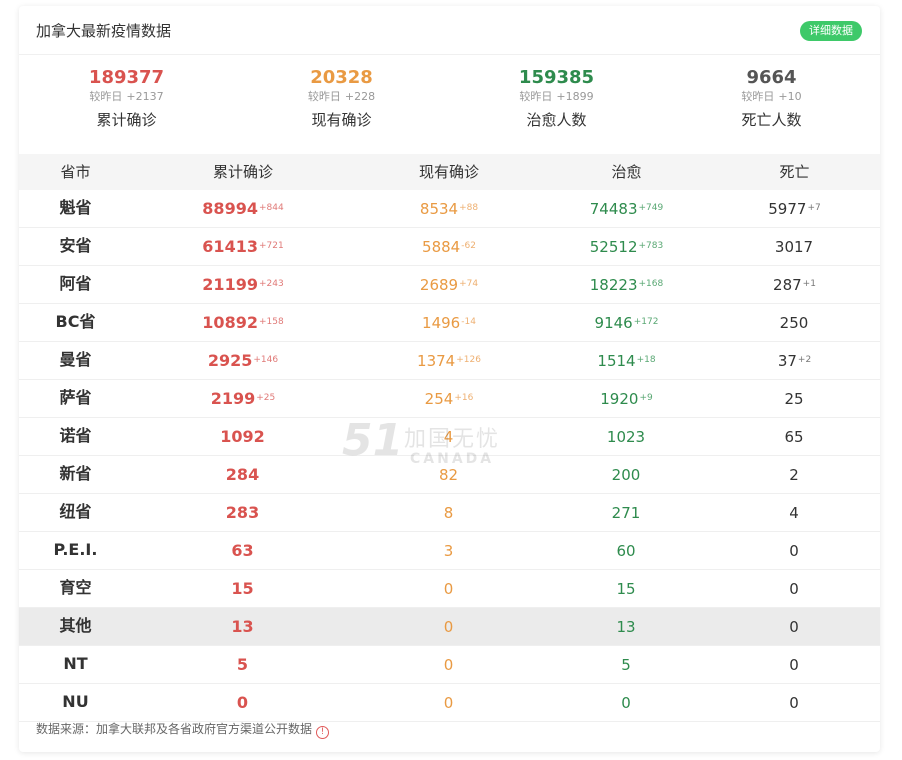 This screenshot has height=760, width=902. What do you see at coordinates (242, 512) in the screenshot?
I see `confirmed-value: 283` at bounding box center [242, 512].